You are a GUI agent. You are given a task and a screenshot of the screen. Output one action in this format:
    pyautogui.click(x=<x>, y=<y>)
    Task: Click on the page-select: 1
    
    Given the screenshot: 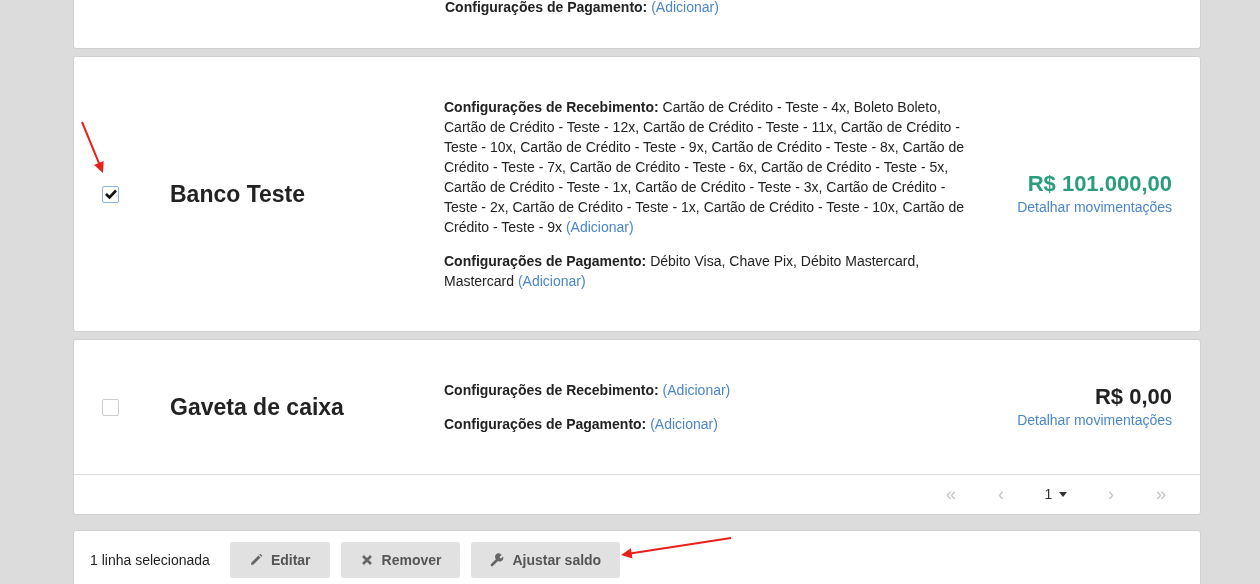 What is the action you would take?
    pyautogui.click(x=1056, y=494)
    